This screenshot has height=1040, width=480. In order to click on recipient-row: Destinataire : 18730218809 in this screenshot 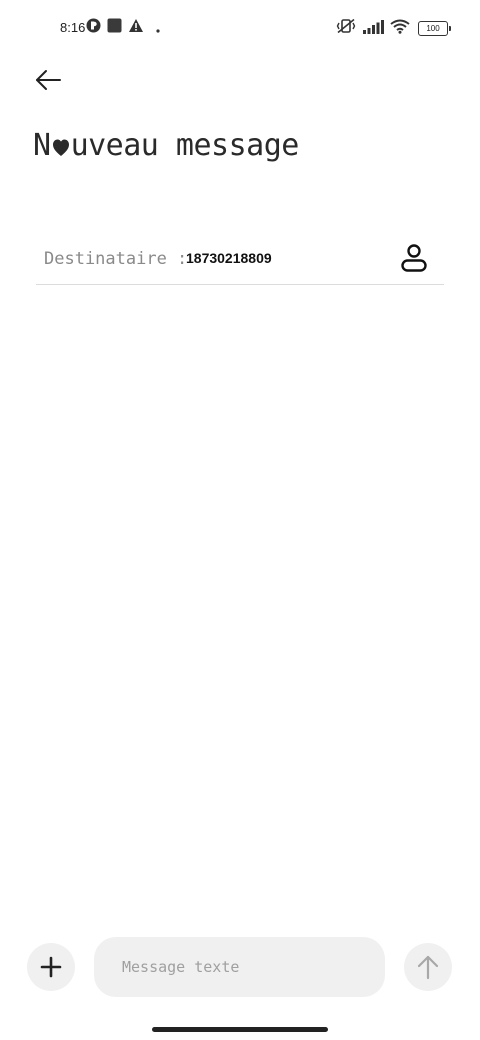, I will do `click(240, 260)`.